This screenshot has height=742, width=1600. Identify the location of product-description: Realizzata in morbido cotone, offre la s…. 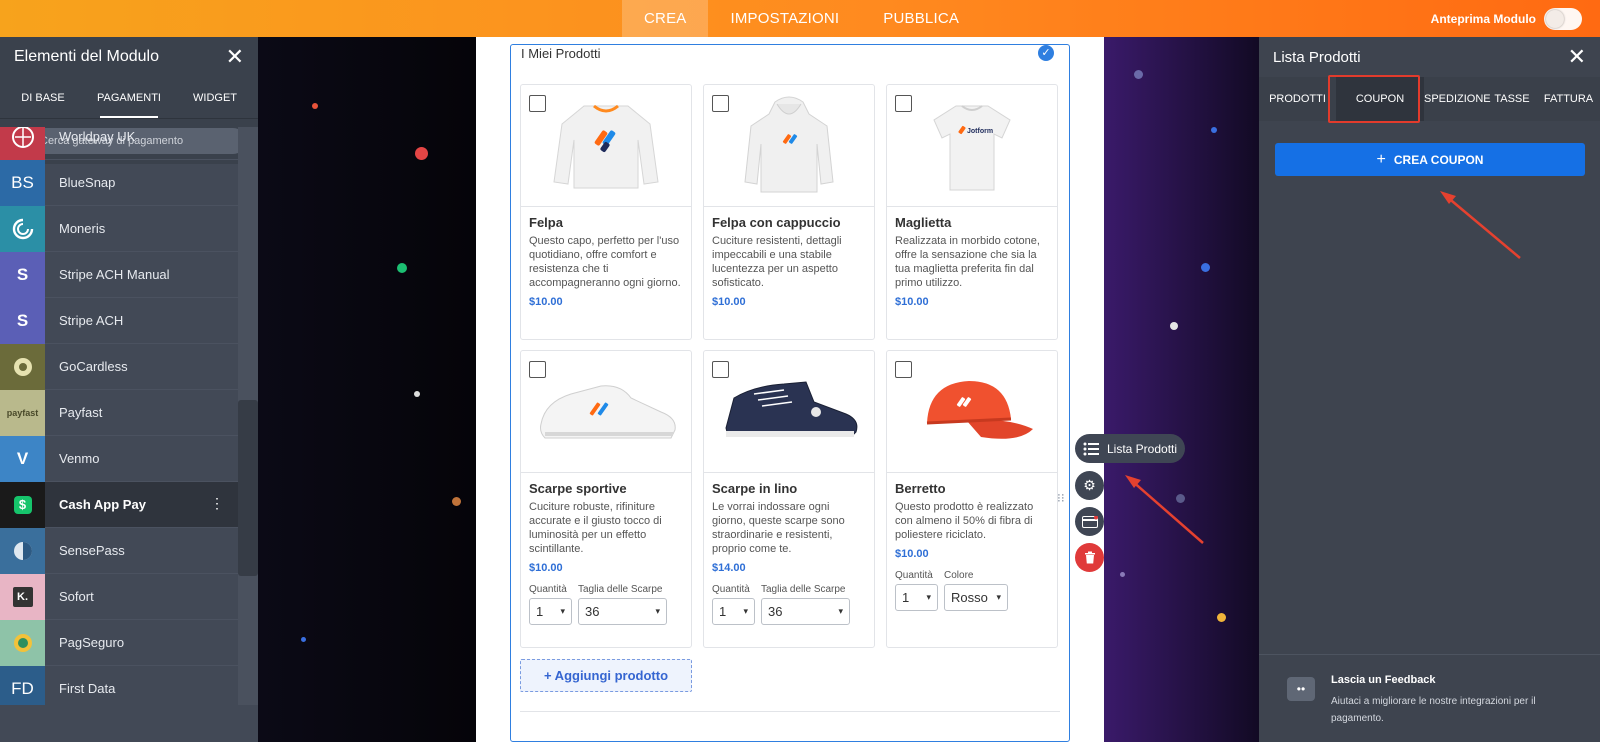
(967, 262).